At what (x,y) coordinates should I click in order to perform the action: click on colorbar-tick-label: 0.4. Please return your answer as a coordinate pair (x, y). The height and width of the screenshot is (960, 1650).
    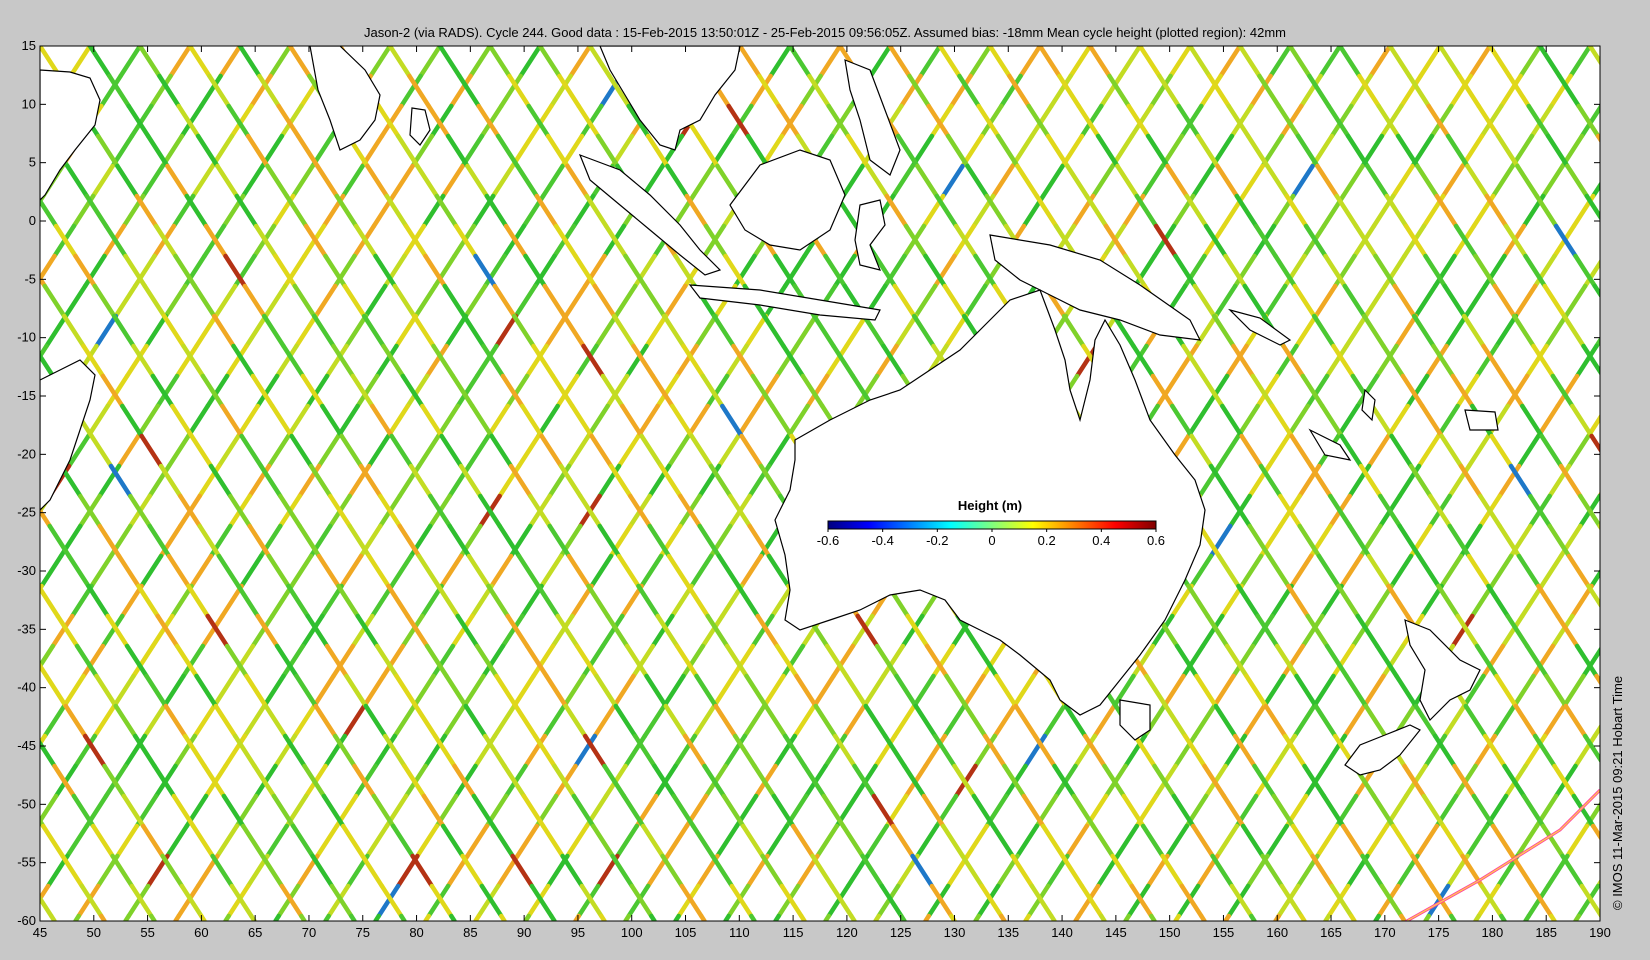
    Looking at the image, I should click on (1101, 540).